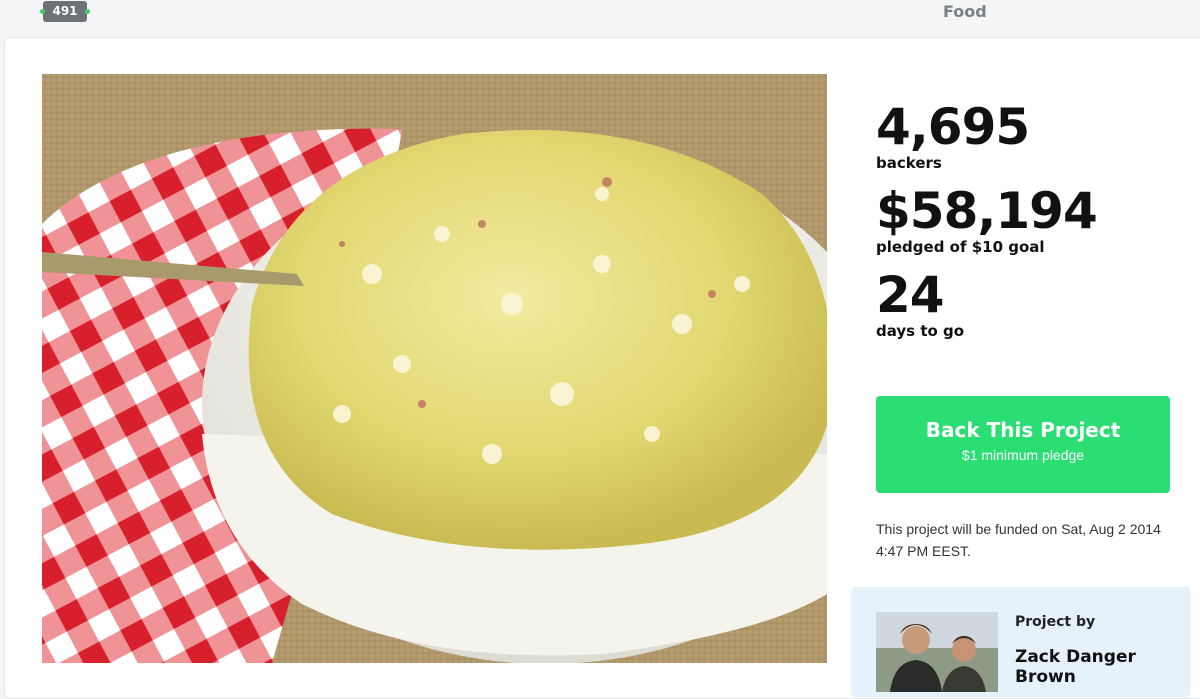  Describe the element at coordinates (1055, 622) in the screenshot. I see `project-by-label: Project by` at that location.